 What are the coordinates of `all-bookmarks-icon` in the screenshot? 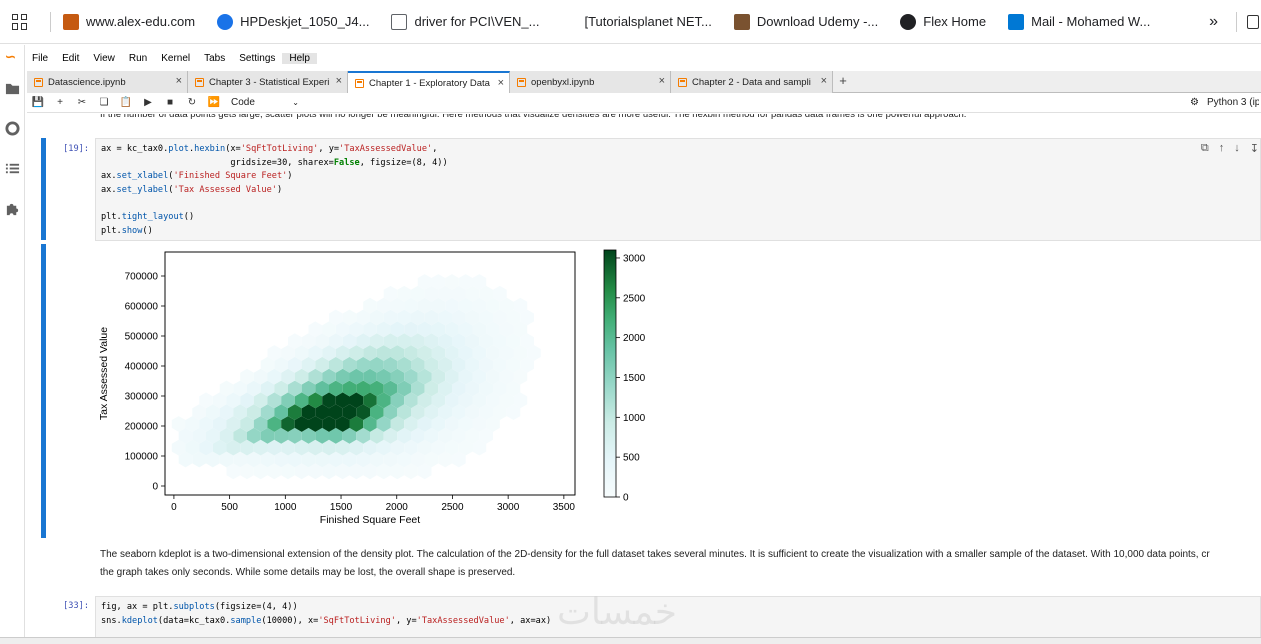 It's located at (1253, 21).